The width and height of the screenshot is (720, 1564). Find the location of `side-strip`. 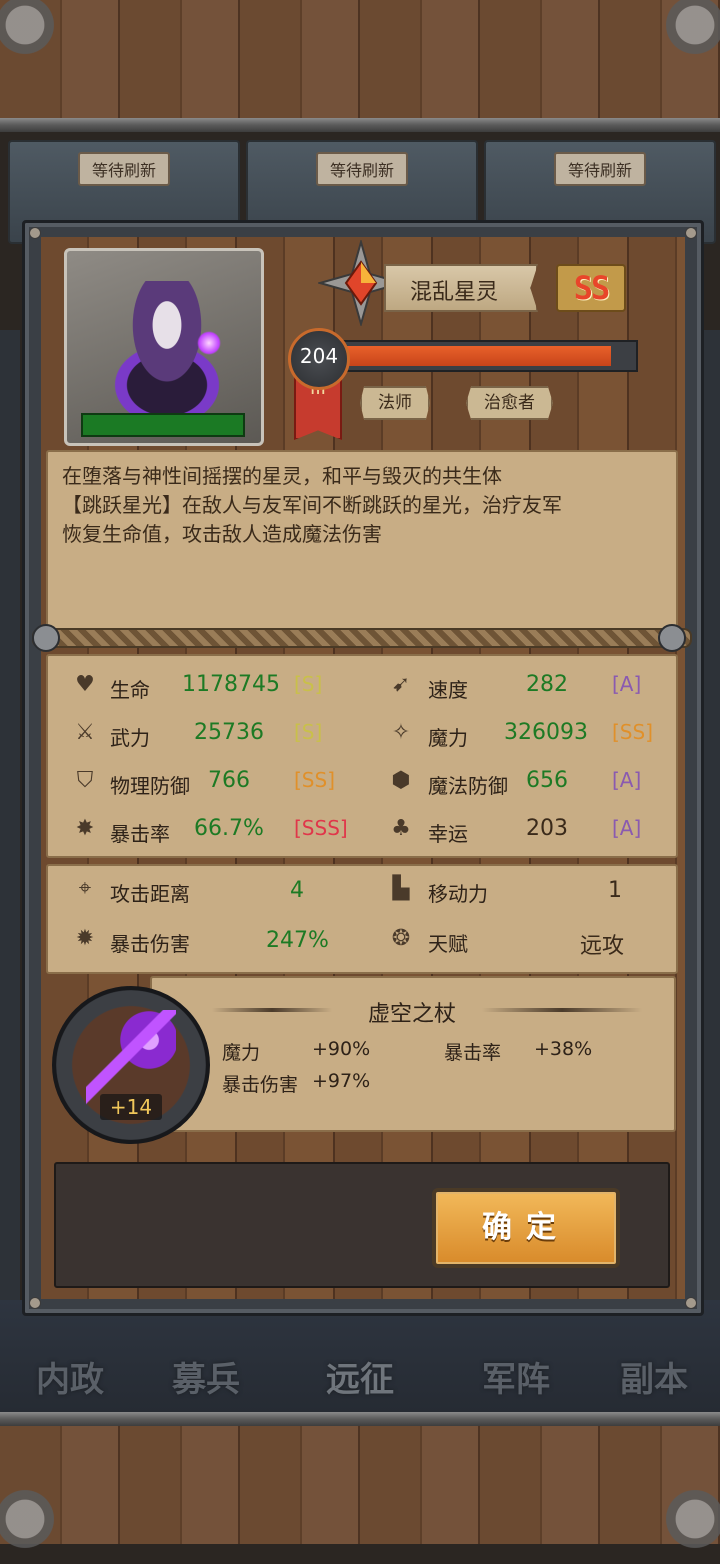

side-strip is located at coordinates (10, 820).